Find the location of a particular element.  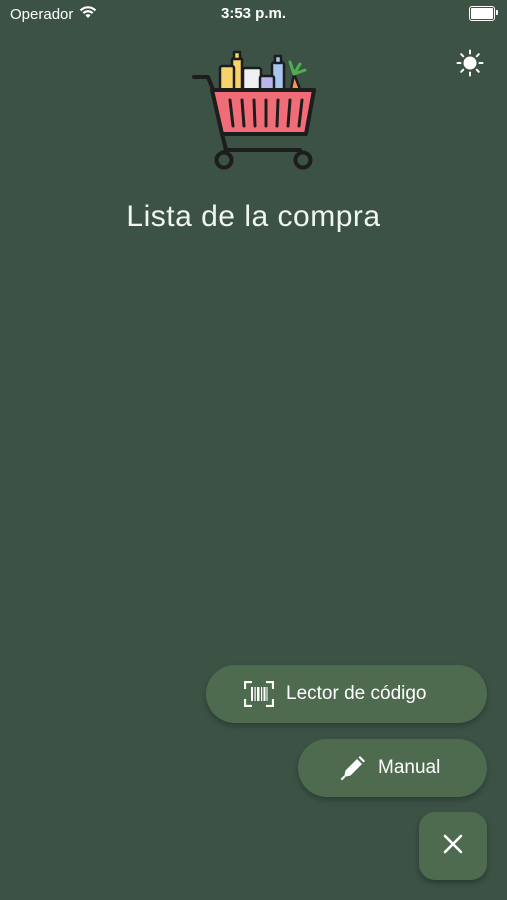

manual-entry-button: Manual is located at coordinates (392, 768).